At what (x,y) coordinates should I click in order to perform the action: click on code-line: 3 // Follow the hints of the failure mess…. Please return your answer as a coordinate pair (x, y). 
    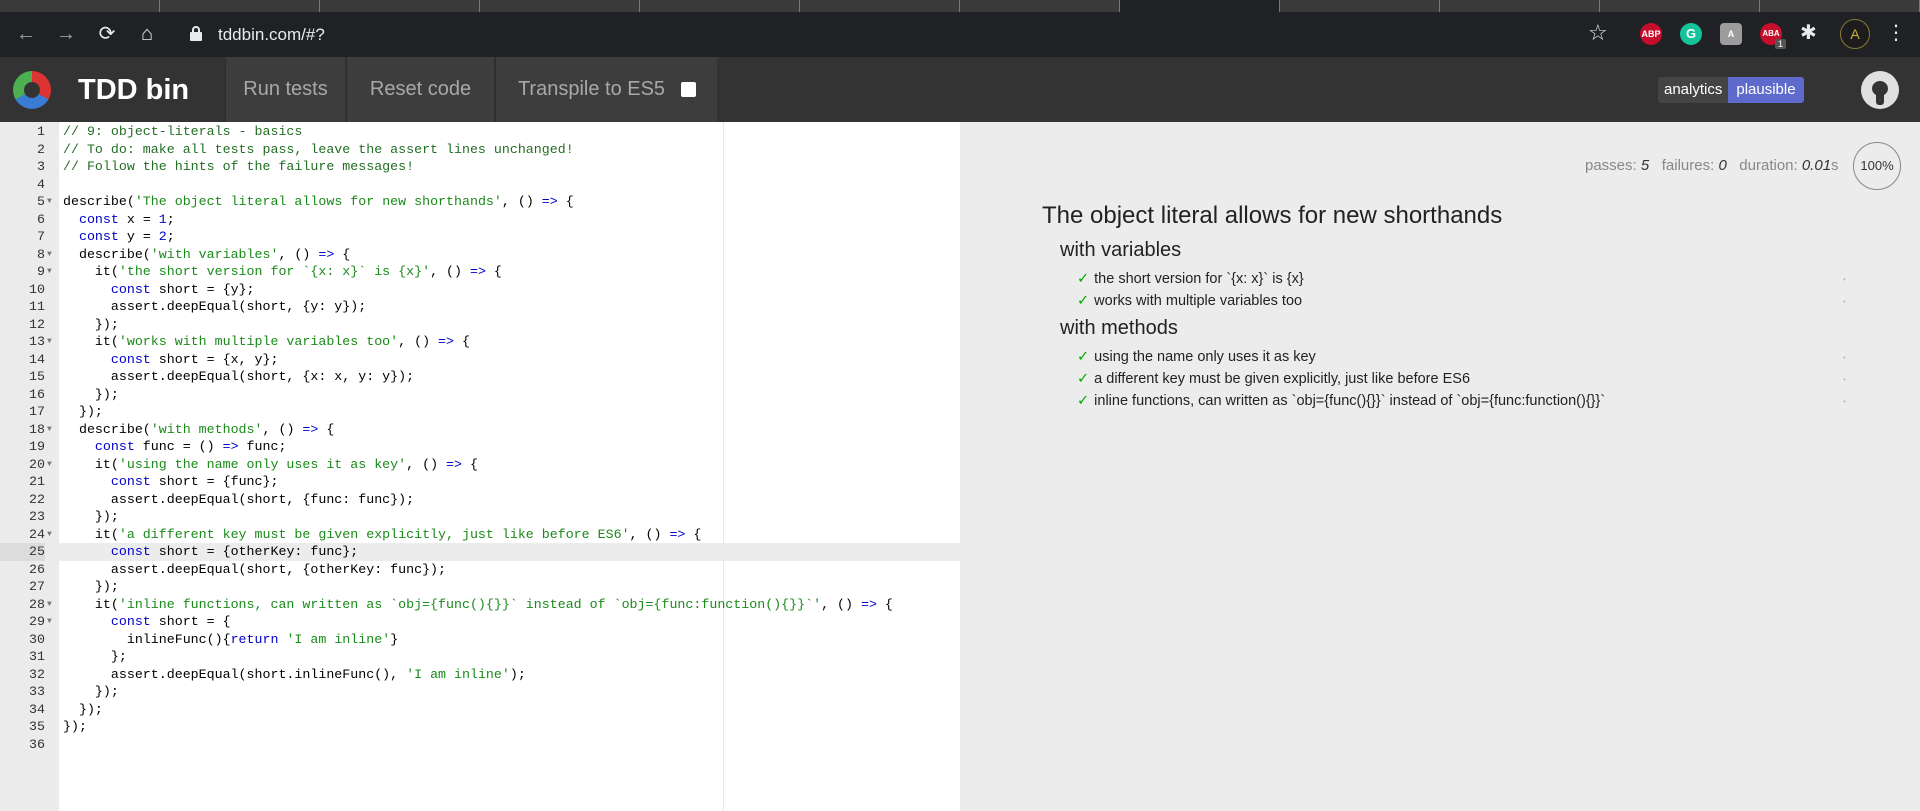
    Looking at the image, I should click on (480, 167).